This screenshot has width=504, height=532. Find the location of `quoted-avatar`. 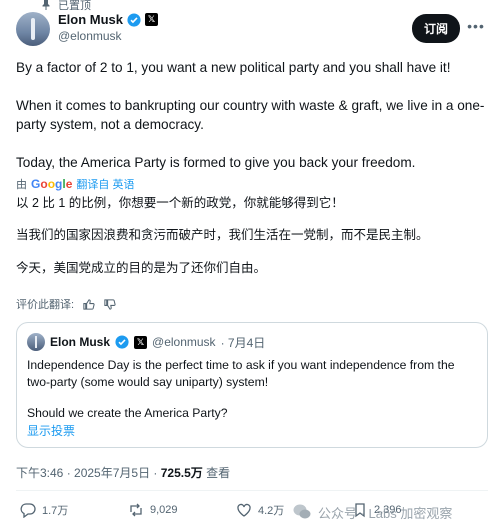

quoted-avatar is located at coordinates (36, 342).